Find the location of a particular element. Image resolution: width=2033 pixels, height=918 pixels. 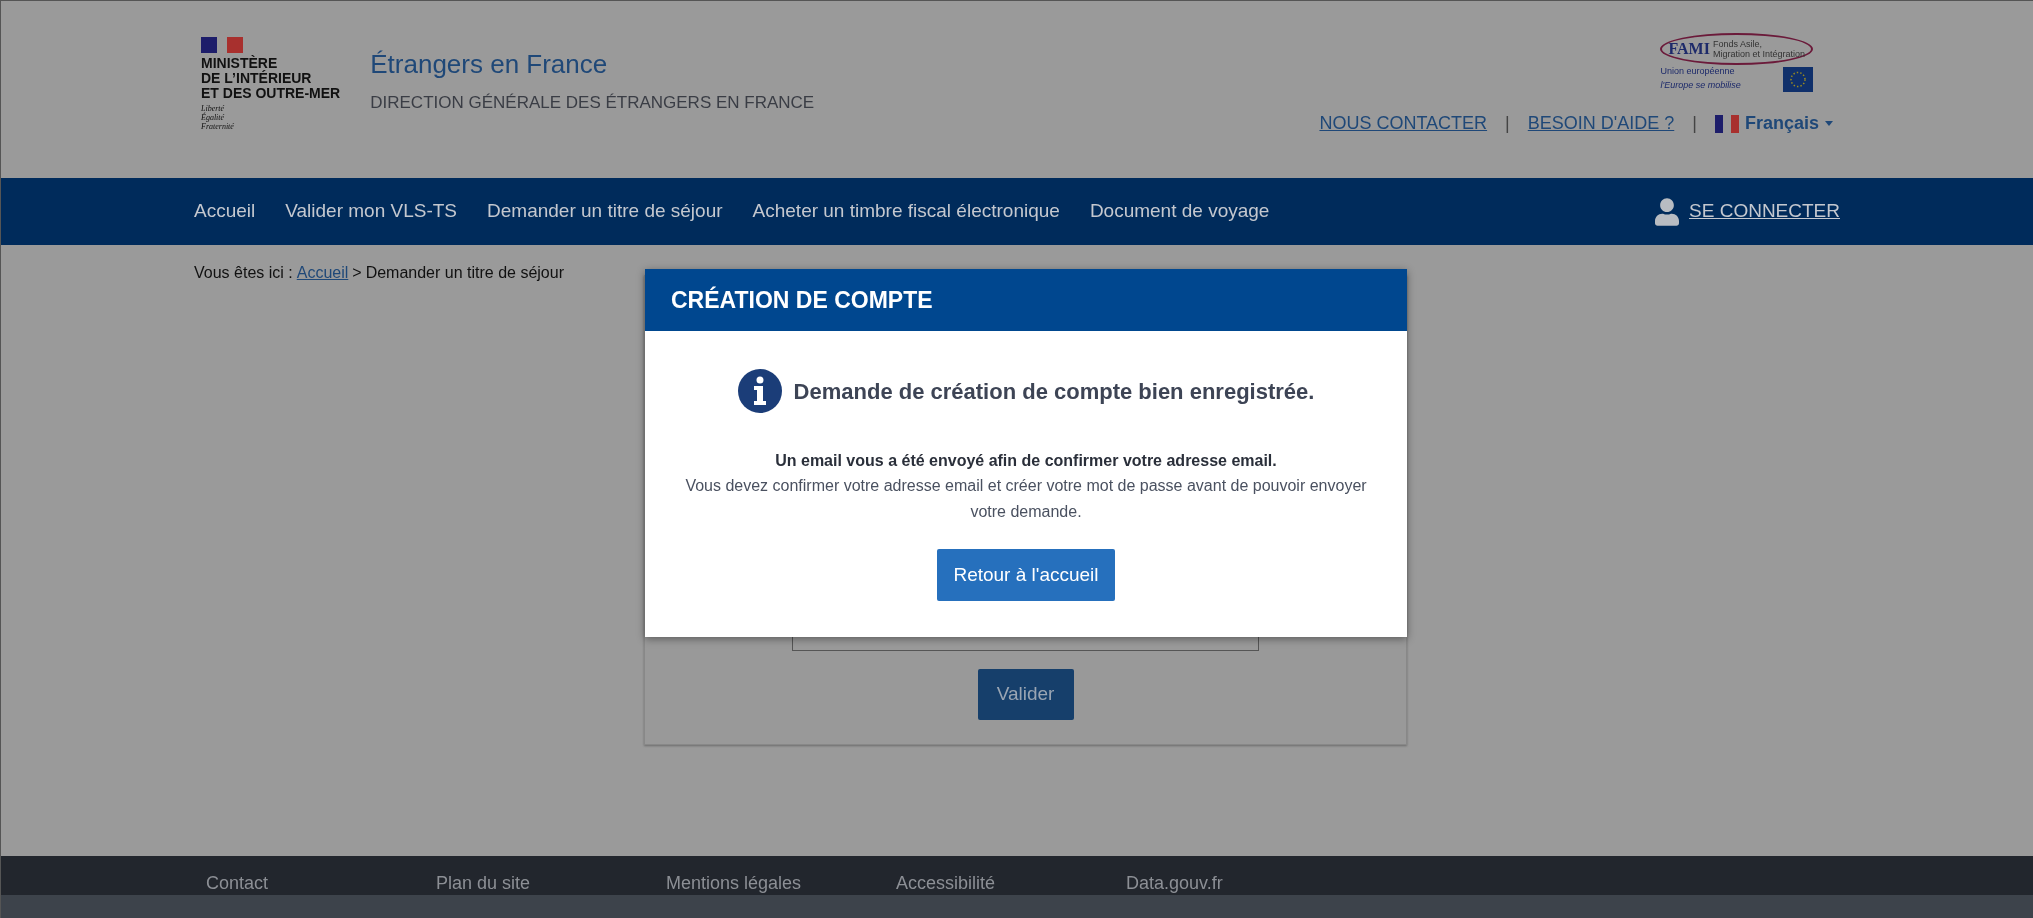

footer-link: Contact is located at coordinates (321, 883).